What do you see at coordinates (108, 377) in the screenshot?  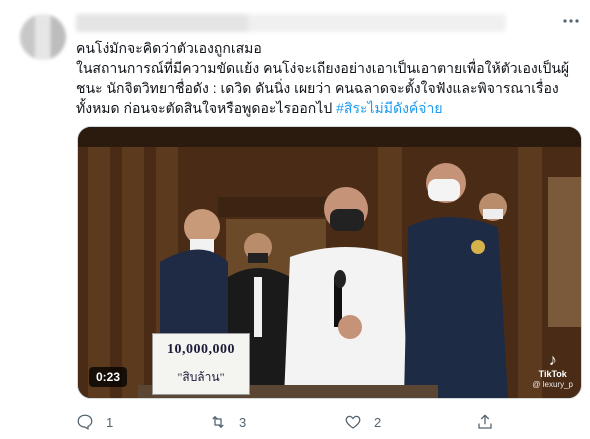 I see `video-duration-badge: 0:23` at bounding box center [108, 377].